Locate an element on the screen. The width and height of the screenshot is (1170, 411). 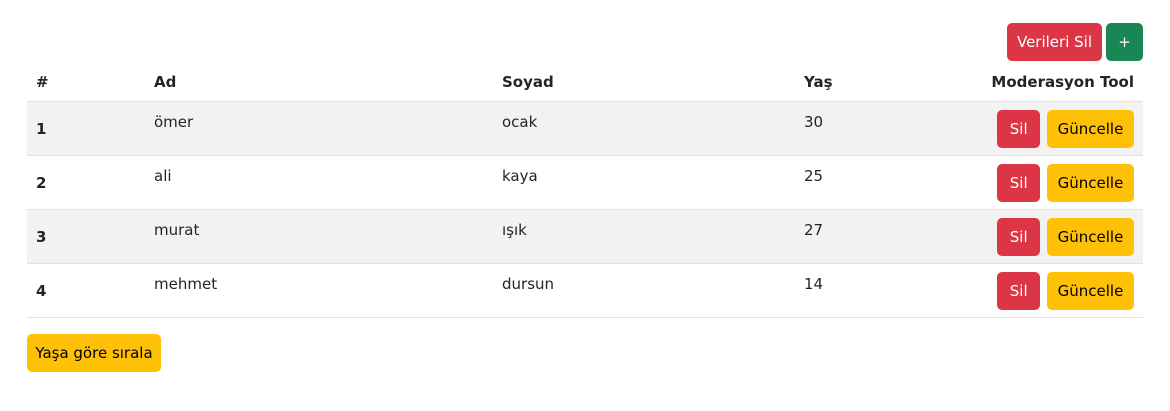
row-soyad: ışık is located at coordinates (644, 236).